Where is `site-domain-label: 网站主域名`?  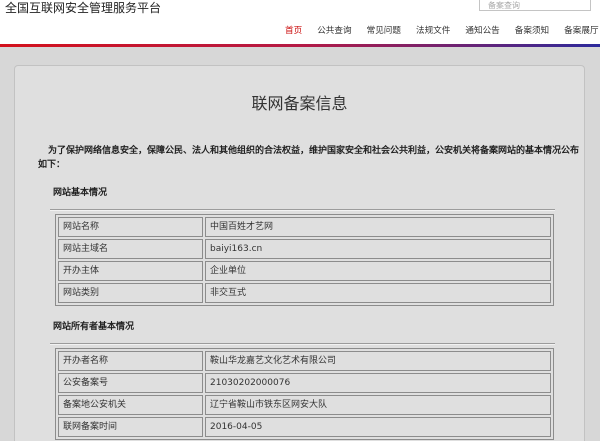 site-domain-label: 网站主域名 is located at coordinates (130, 249).